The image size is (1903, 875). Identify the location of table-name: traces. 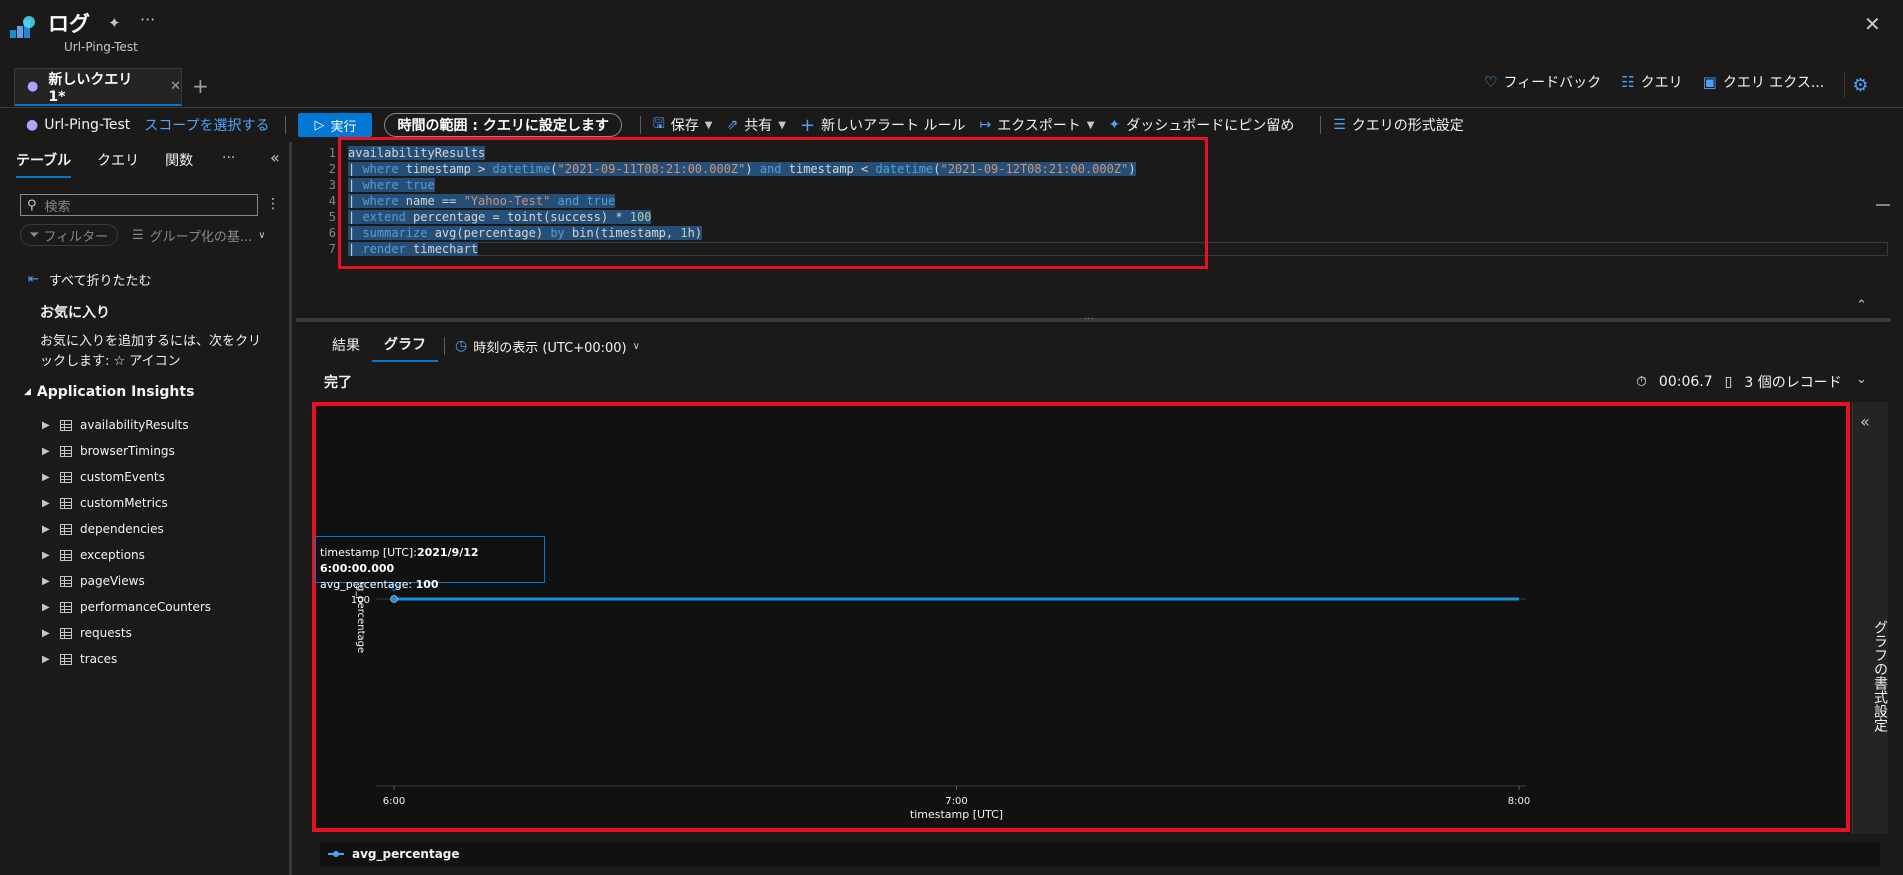
(99, 659).